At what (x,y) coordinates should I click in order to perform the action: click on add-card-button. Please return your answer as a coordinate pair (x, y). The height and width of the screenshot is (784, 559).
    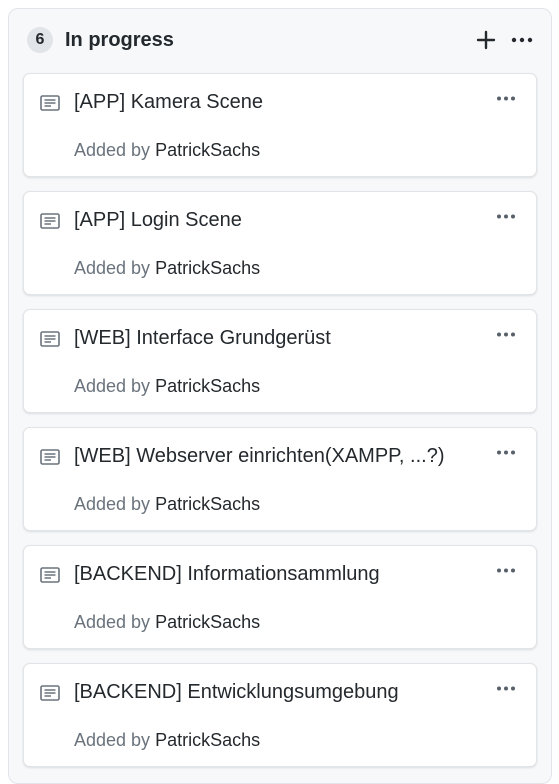
    Looking at the image, I should click on (486, 40).